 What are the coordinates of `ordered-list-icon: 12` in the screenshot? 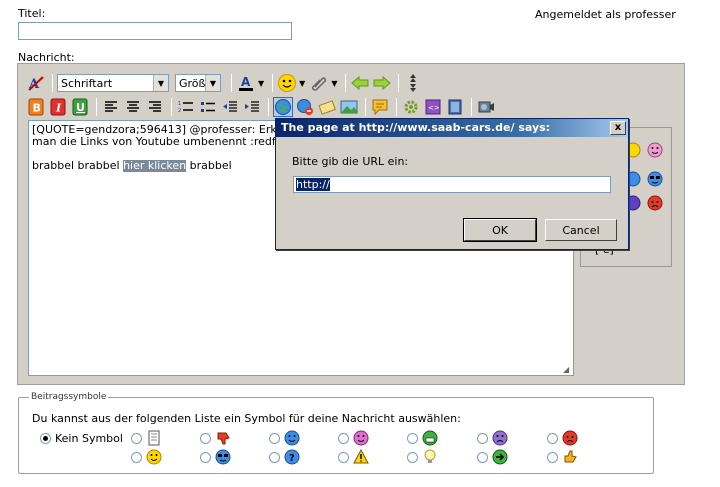 It's located at (186, 107).